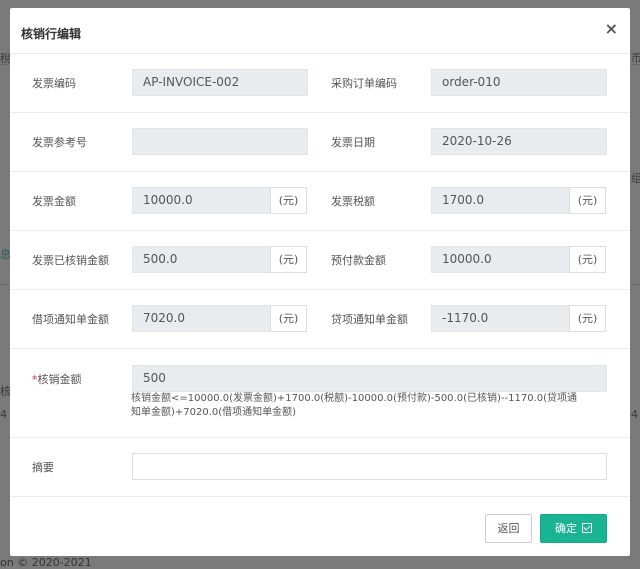 The height and width of the screenshot is (569, 640). I want to click on writeoff-amount-label-text: 核销金额, so click(59, 379).